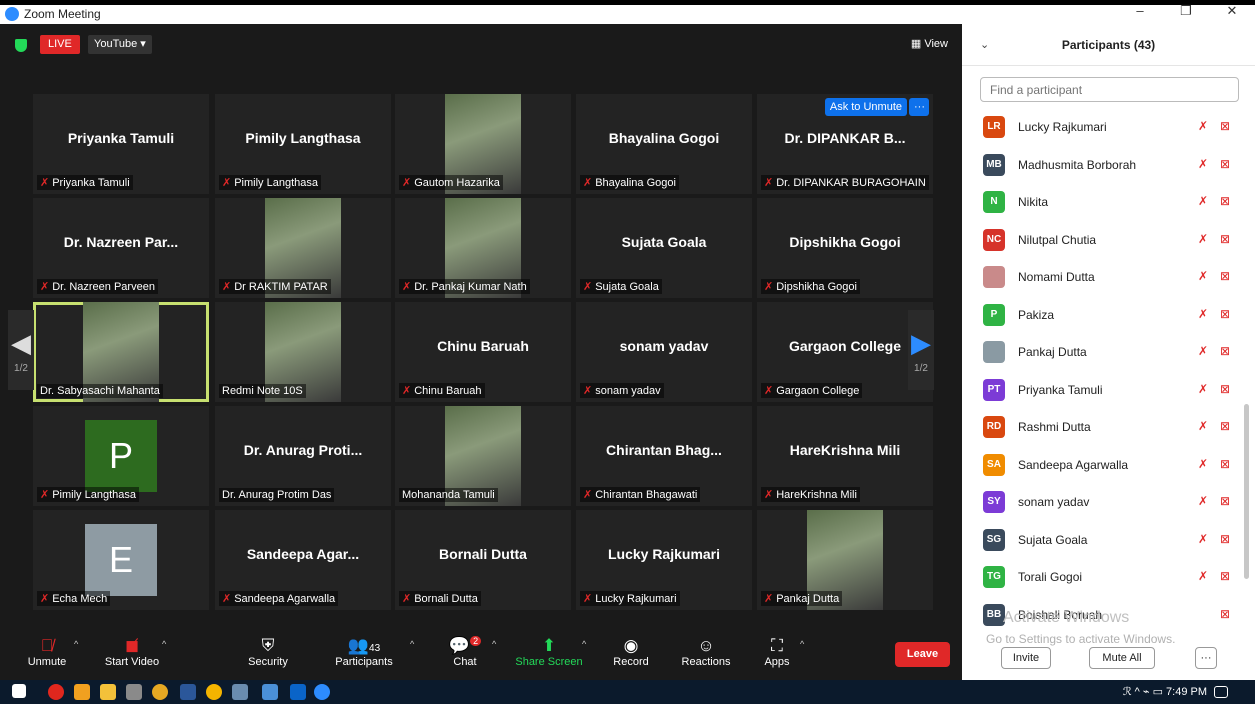 Image resolution: width=1255 pixels, height=704 pixels. What do you see at coordinates (845, 456) in the screenshot?
I see `video-tile: HareKrishna Mili ✗ HareKrishna Mili` at bounding box center [845, 456].